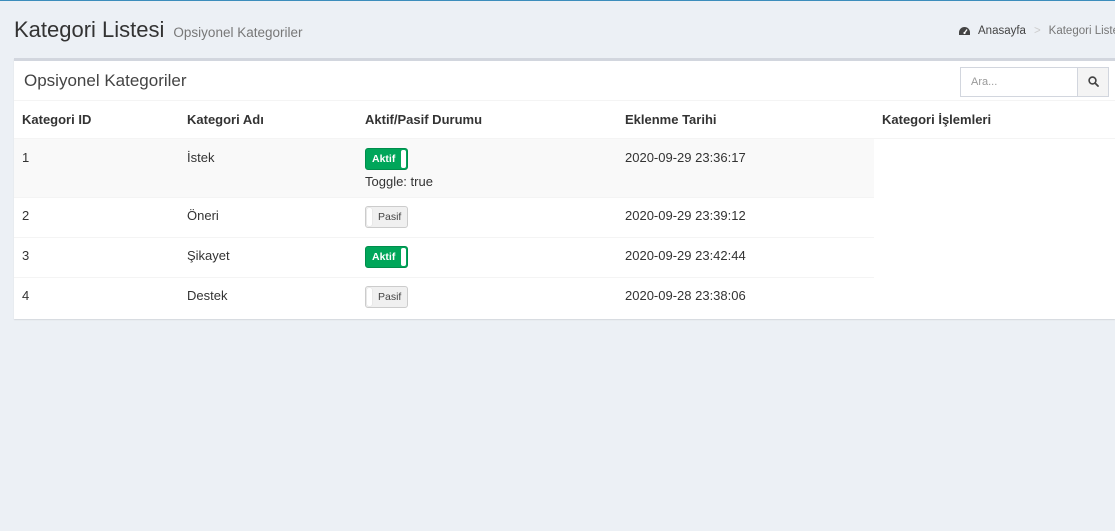 Image resolution: width=1115 pixels, height=531 pixels. Describe the element at coordinates (564, 81) in the screenshot. I see `box-header: Opsiyonel Kategoriler` at that location.